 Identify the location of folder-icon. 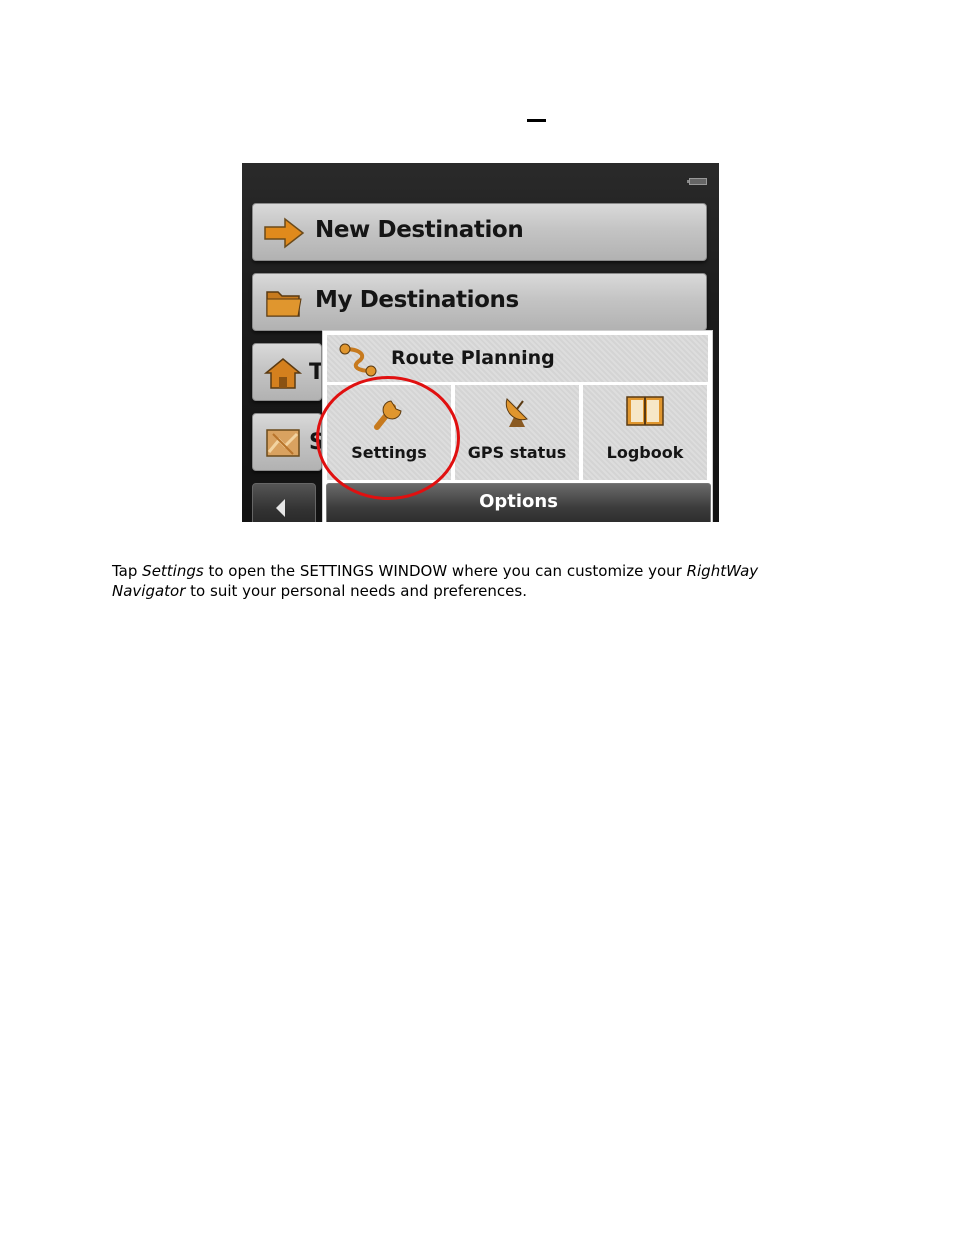
(284, 304).